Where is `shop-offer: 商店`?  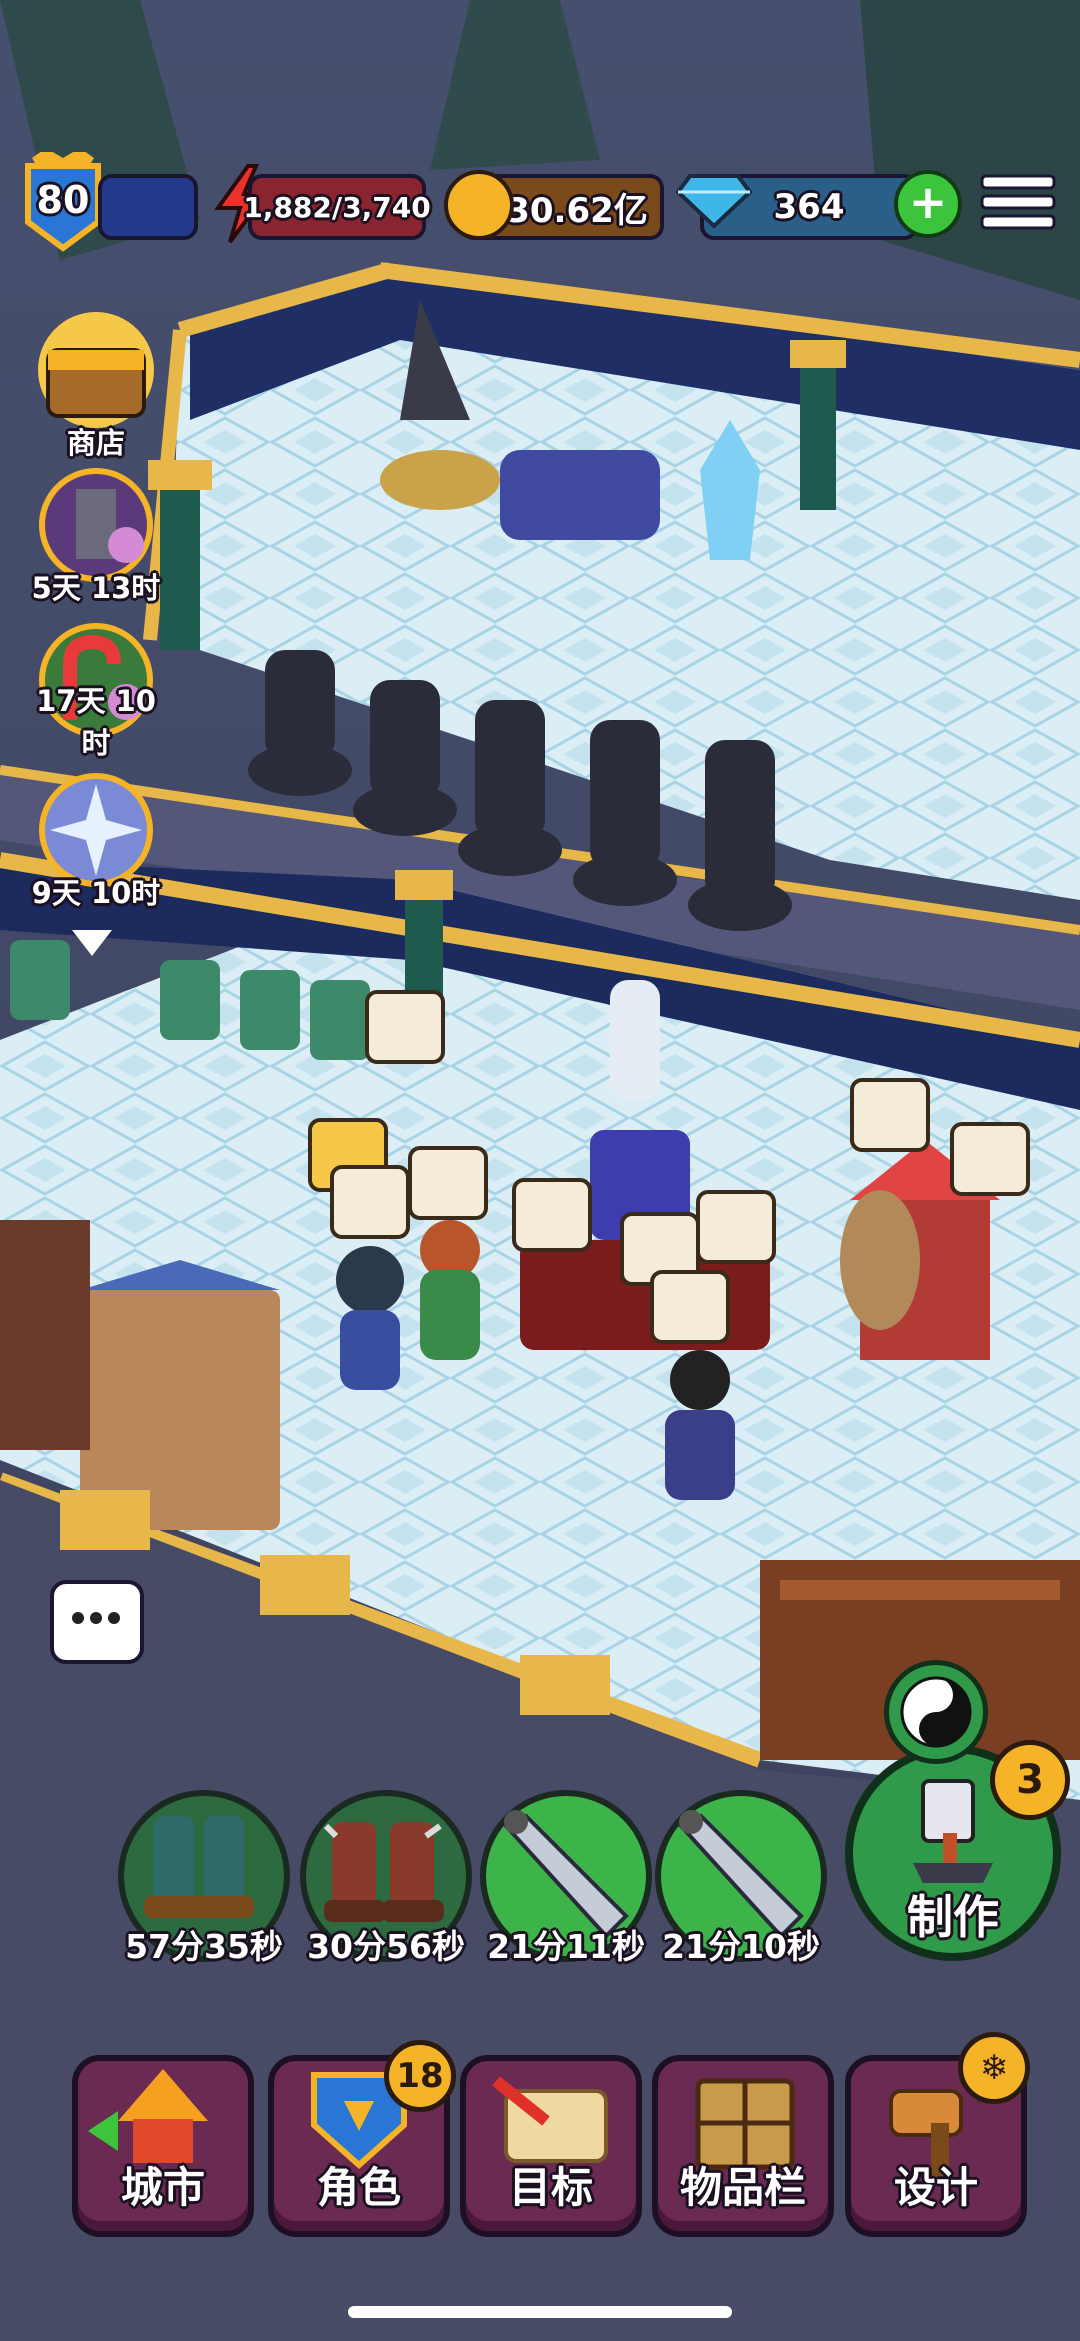 shop-offer: 商店 is located at coordinates (96, 385).